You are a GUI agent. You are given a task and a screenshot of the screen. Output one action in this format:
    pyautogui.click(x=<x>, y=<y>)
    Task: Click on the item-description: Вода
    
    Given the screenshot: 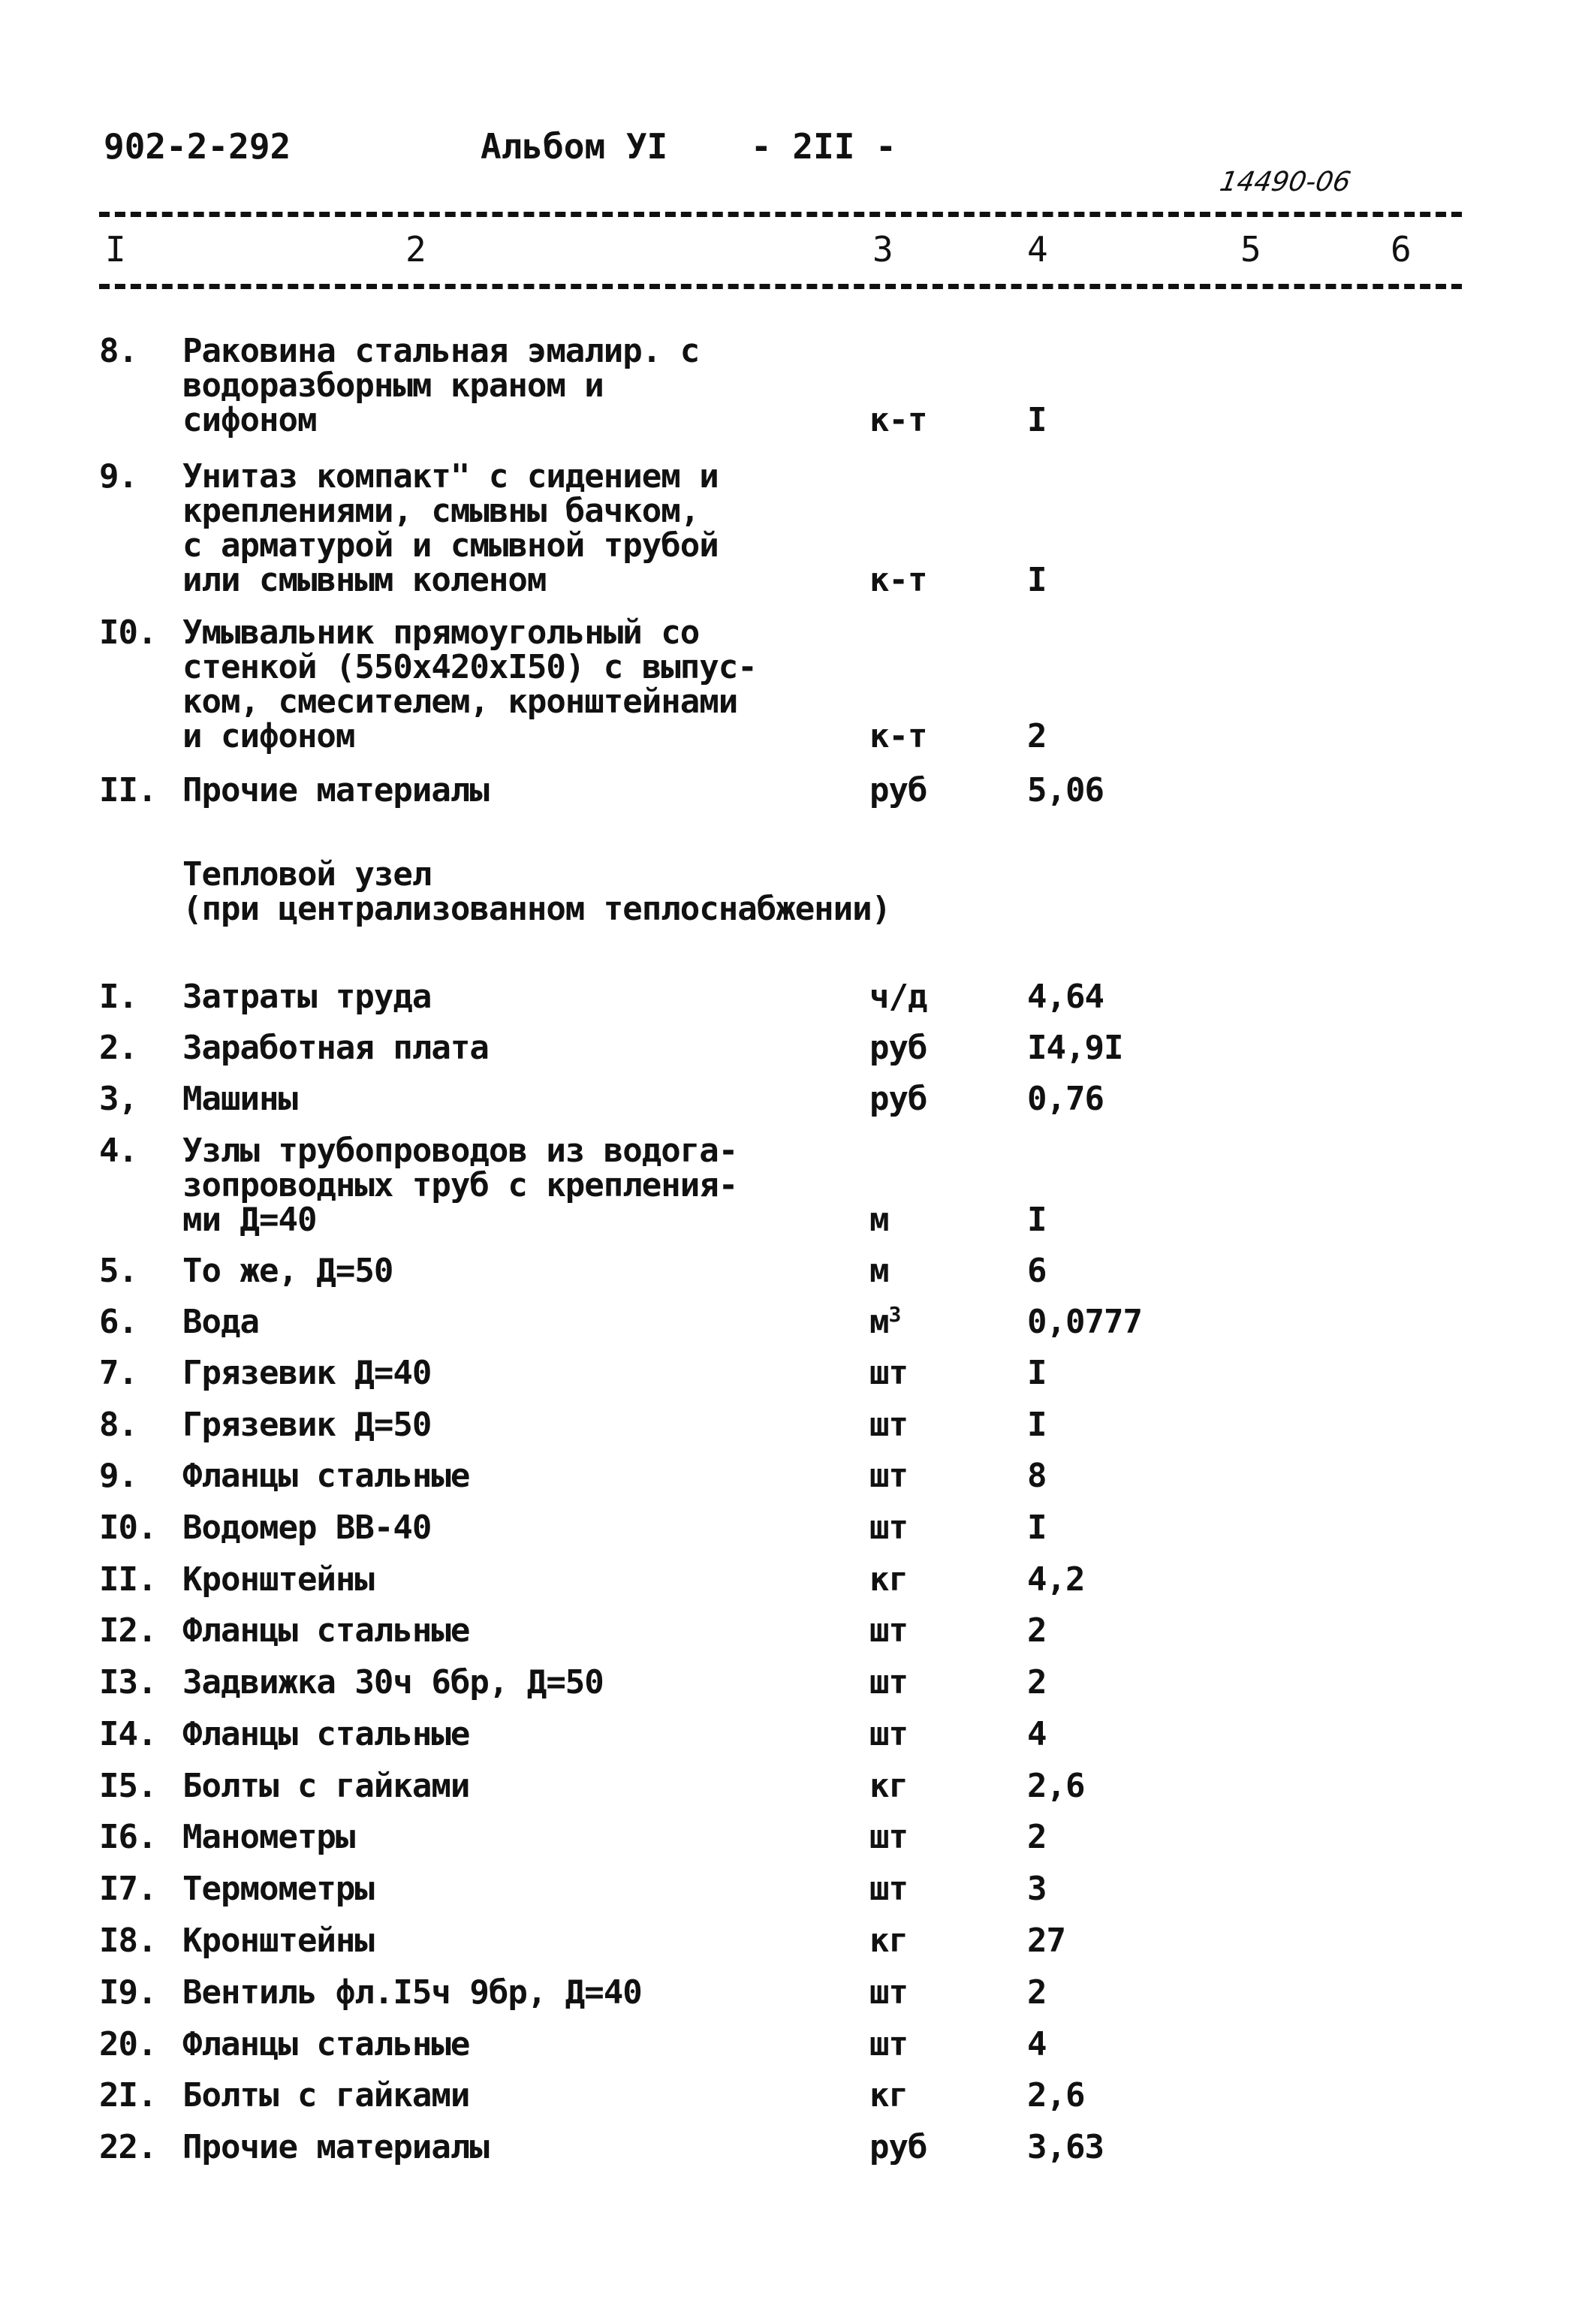 What is the action you would take?
    pyautogui.click(x=221, y=1322)
    